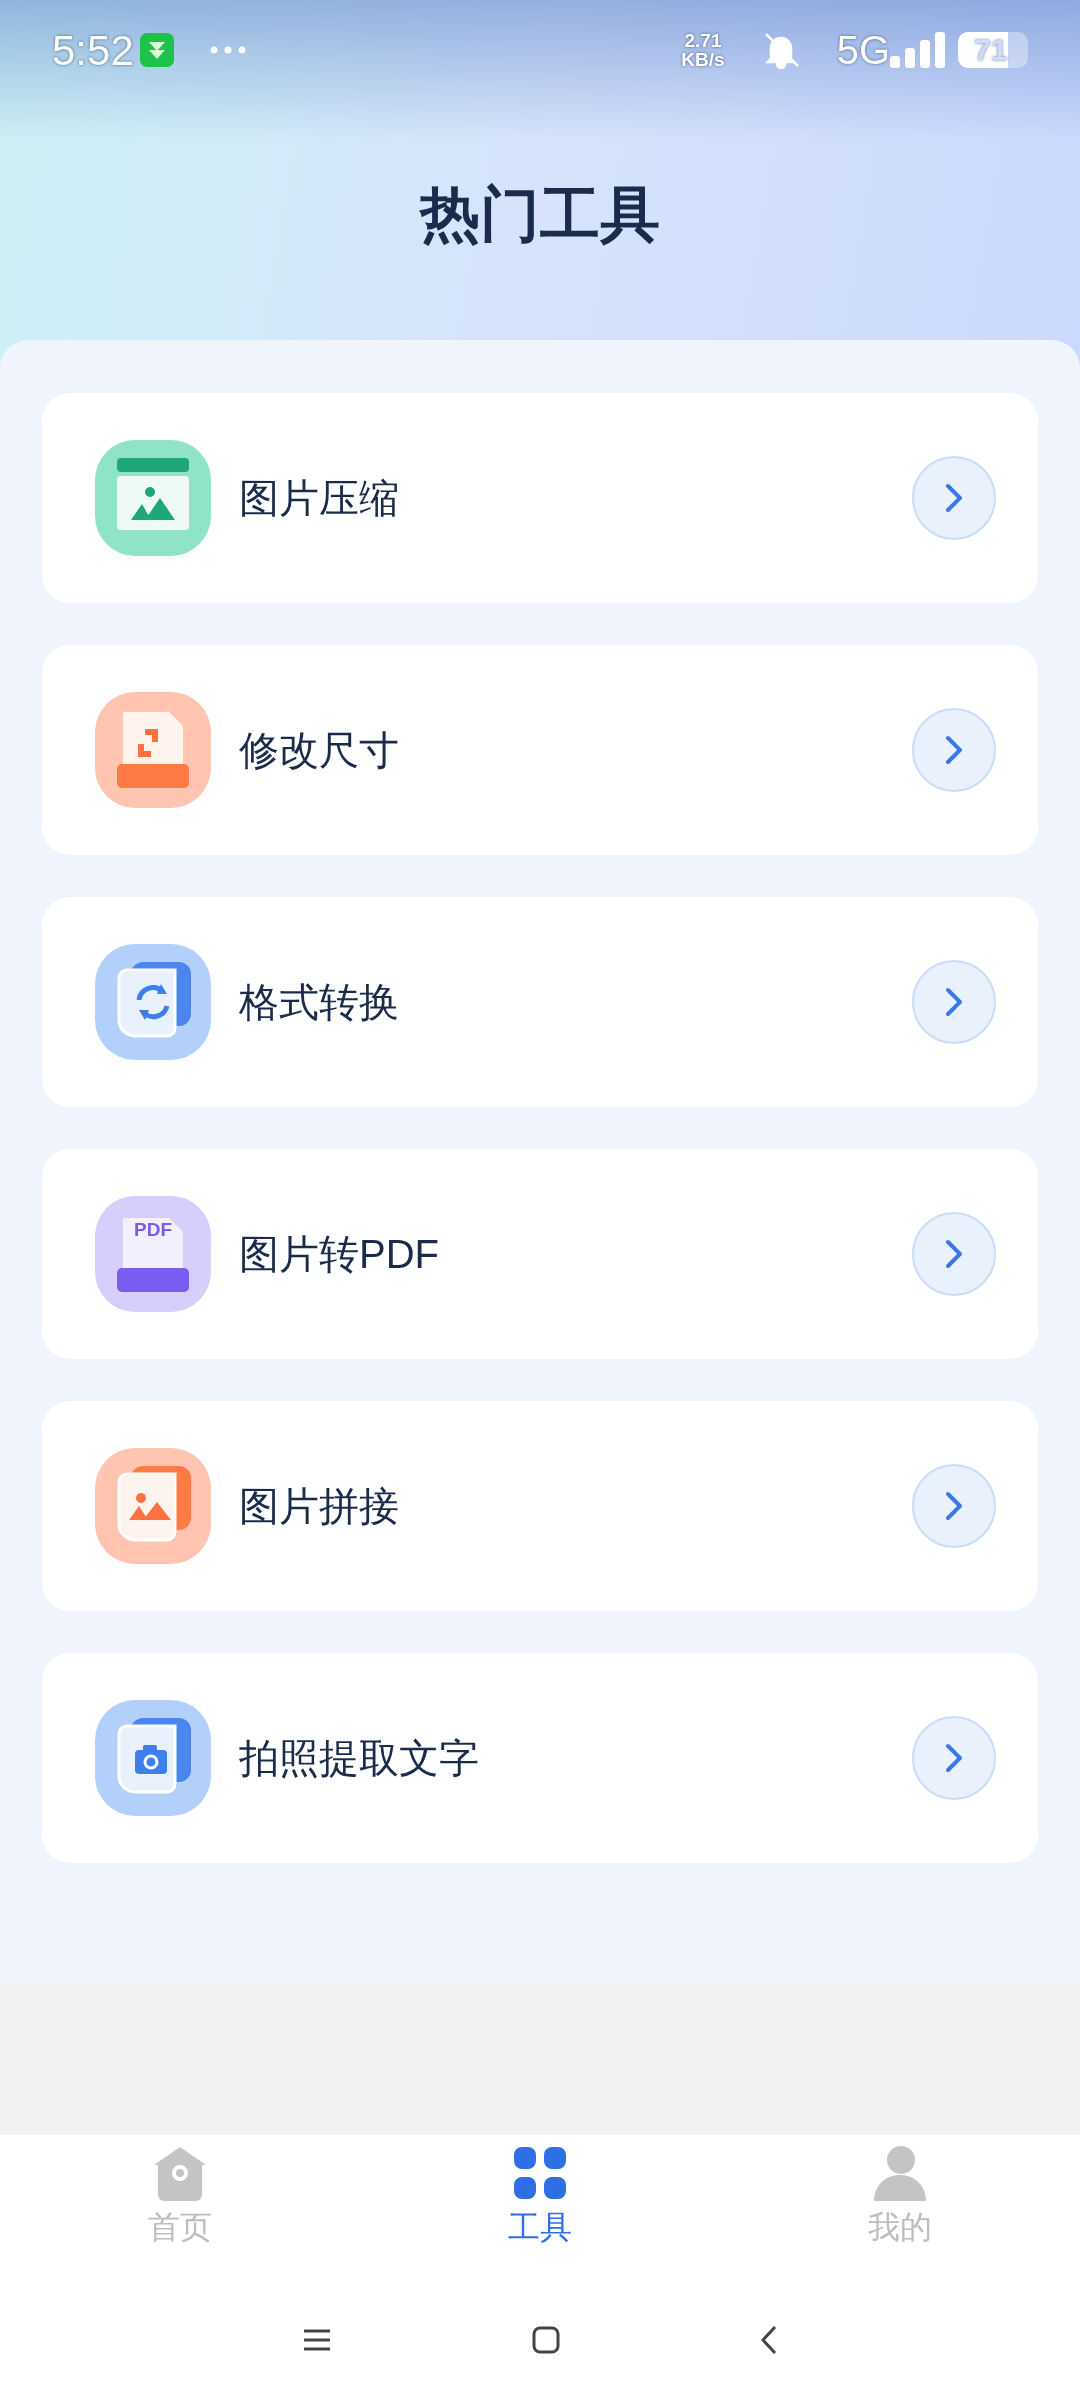  Describe the element at coordinates (319, 1002) in the screenshot. I see `tool-label: 格式转换` at that location.